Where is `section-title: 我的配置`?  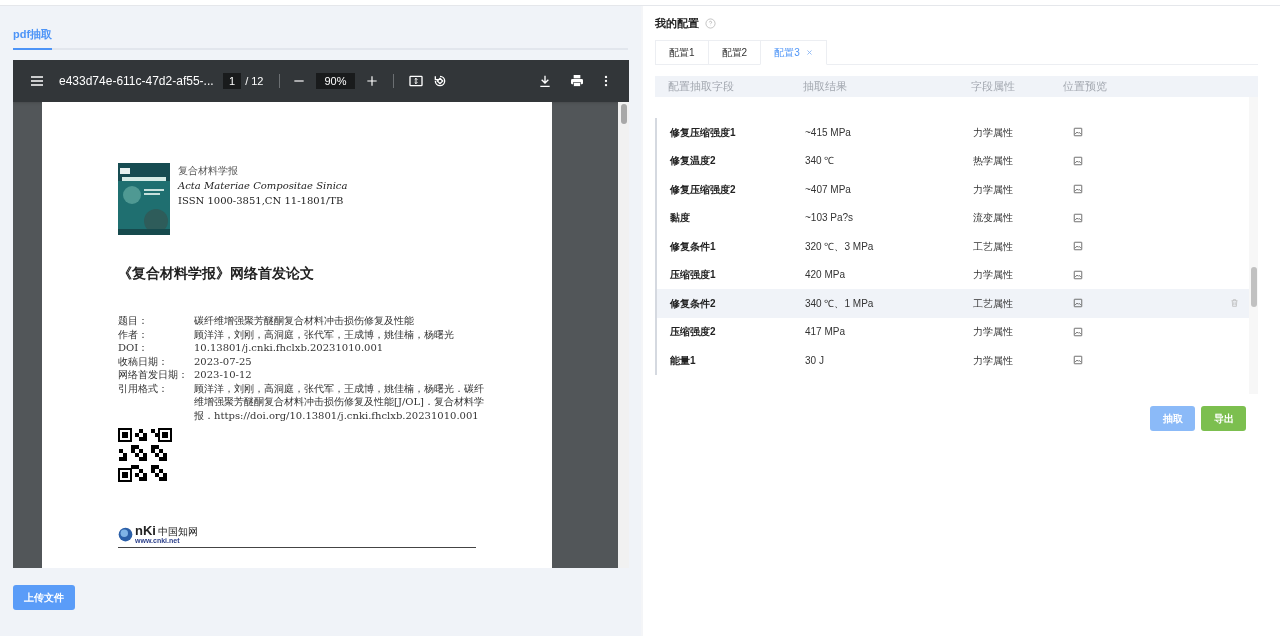 section-title: 我的配置 is located at coordinates (677, 23).